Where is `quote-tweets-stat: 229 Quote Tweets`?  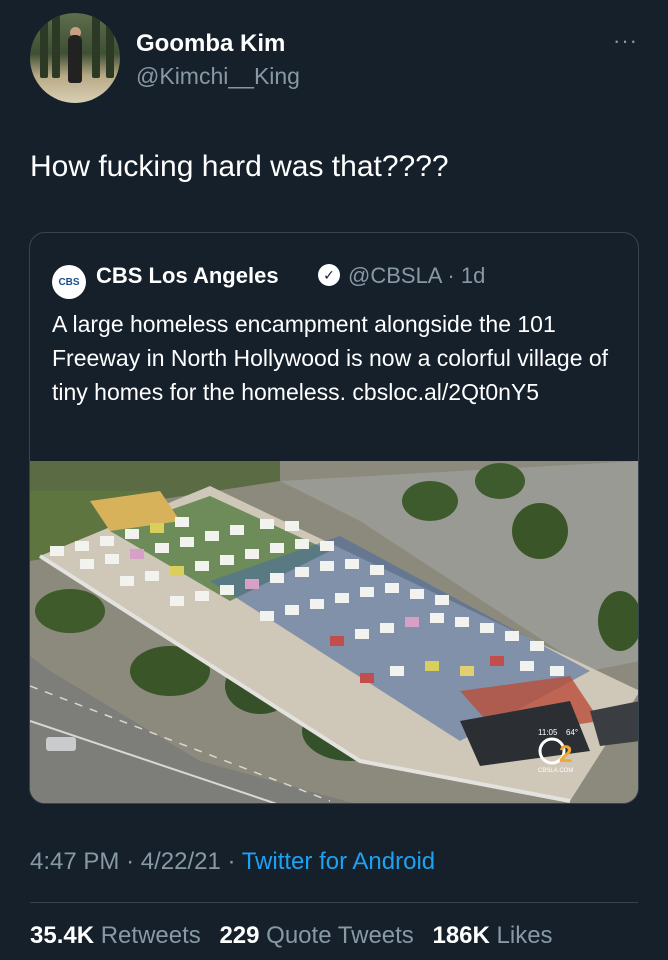
quote-tweets-stat: 229 Quote Tweets is located at coordinates (319, 935).